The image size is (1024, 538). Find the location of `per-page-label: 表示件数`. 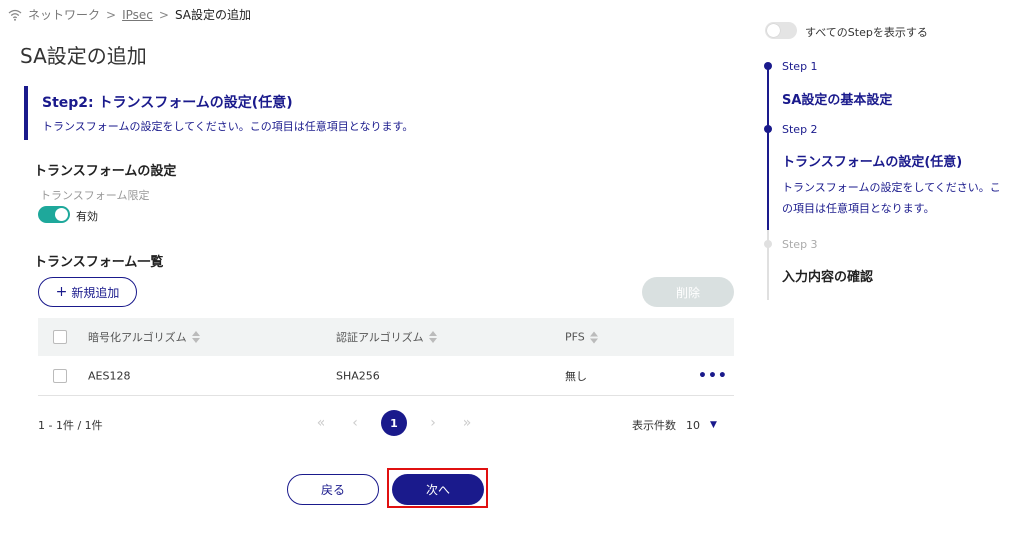

per-page-label: 表示件数 is located at coordinates (654, 425).